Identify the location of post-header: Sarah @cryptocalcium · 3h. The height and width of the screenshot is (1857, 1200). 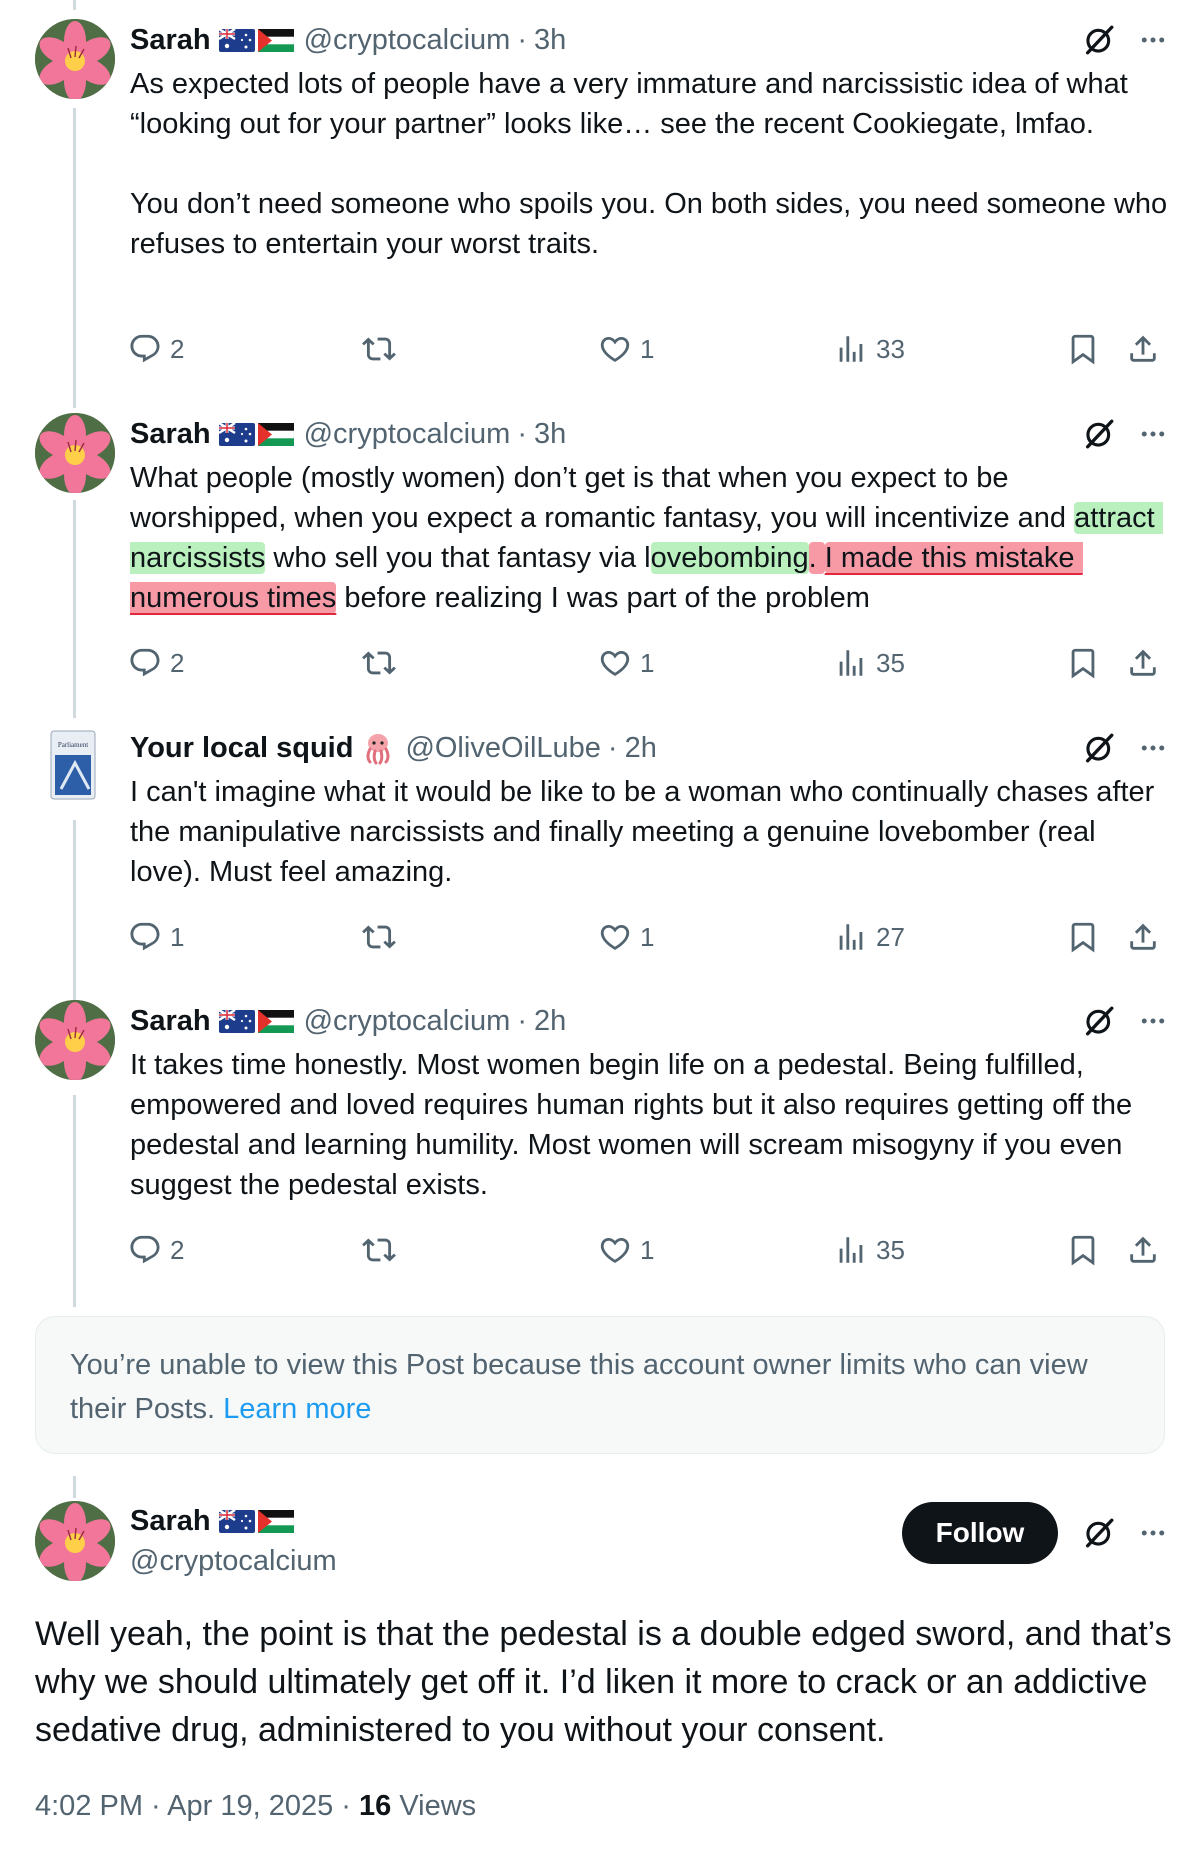
(348, 40).